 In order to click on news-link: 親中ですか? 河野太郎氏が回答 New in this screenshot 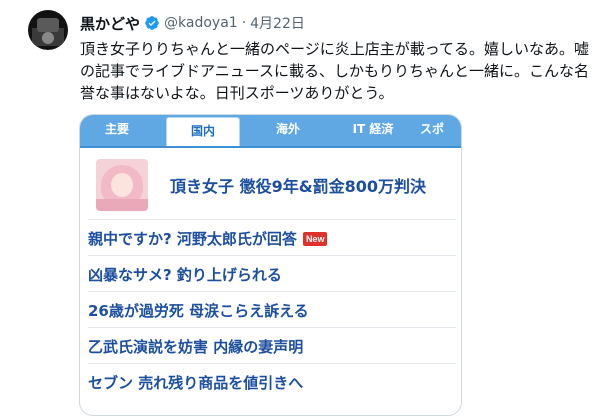, I will do `click(208, 238)`.